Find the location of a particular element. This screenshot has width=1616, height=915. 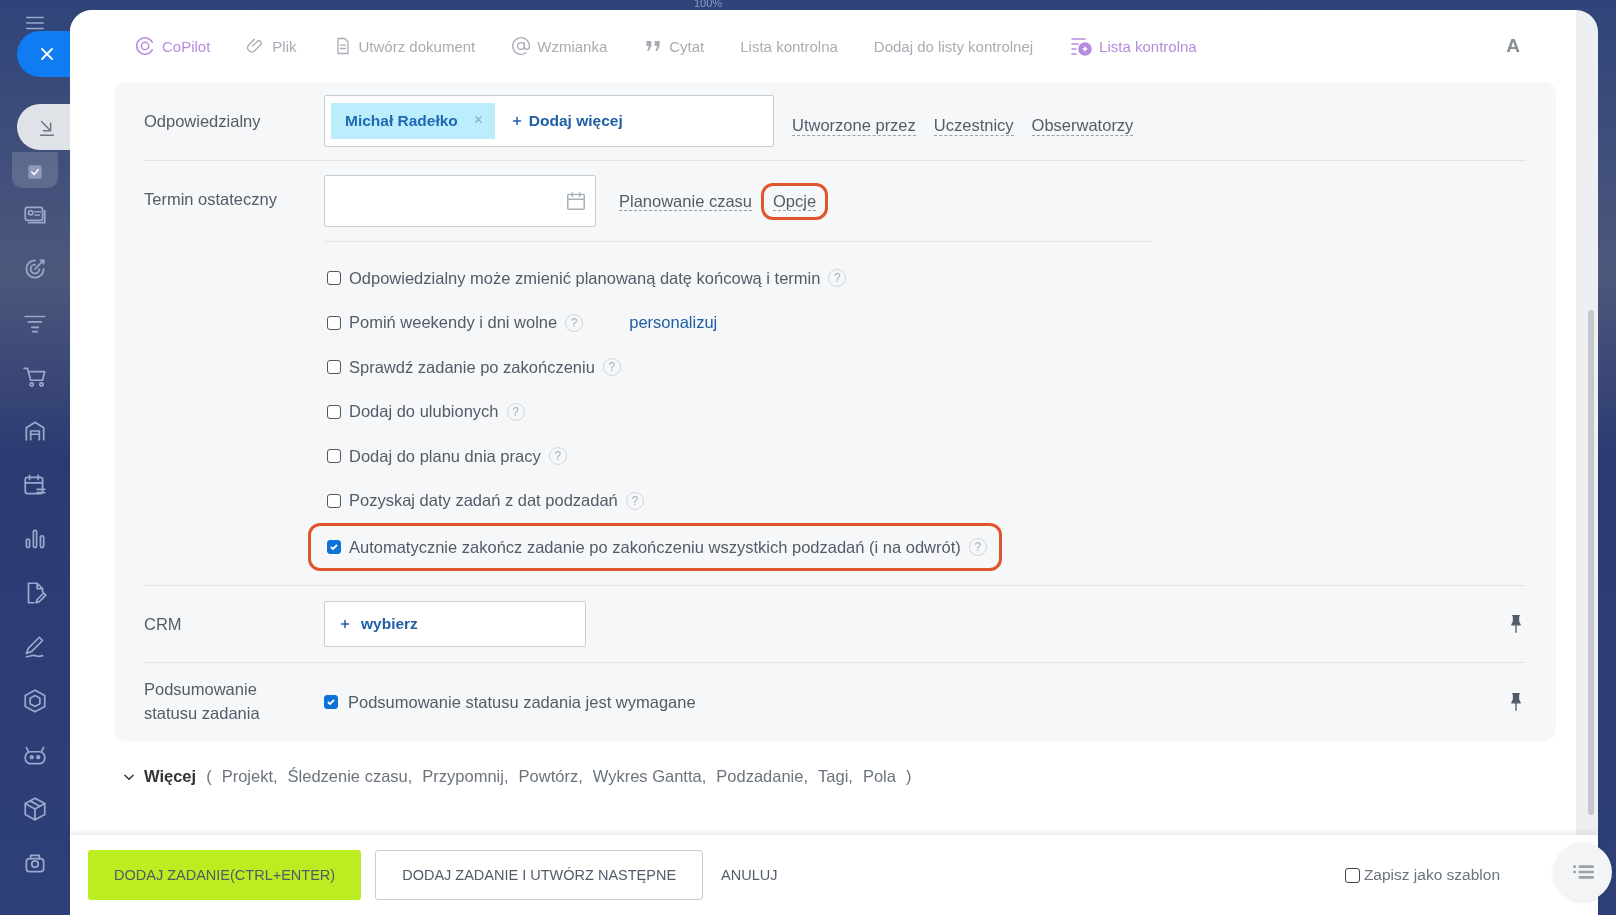

deadline-link: Opcje is located at coordinates (795, 201).